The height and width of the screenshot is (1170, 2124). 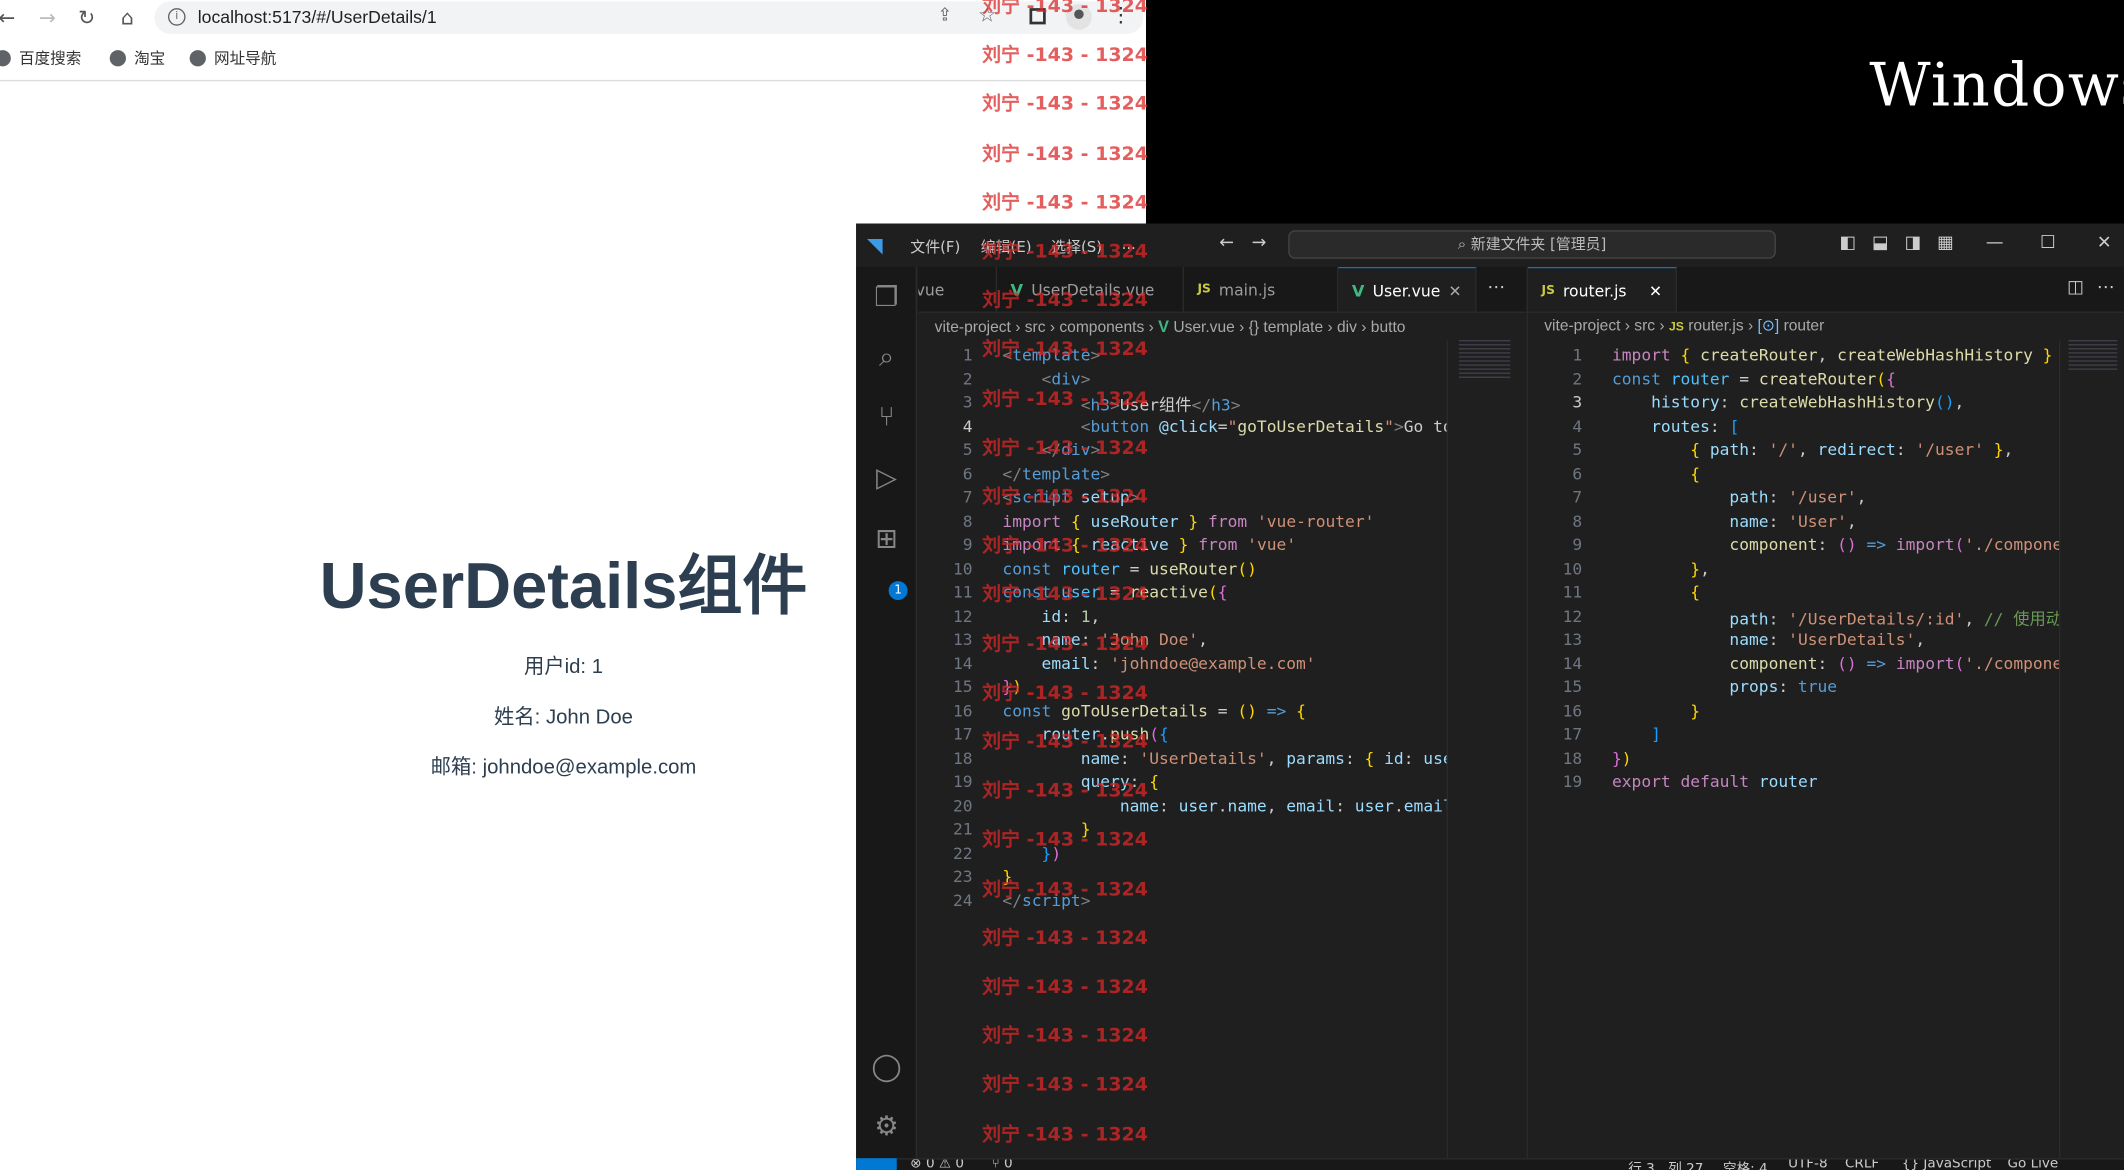 I want to click on profile-icon, so click(x=1079, y=17).